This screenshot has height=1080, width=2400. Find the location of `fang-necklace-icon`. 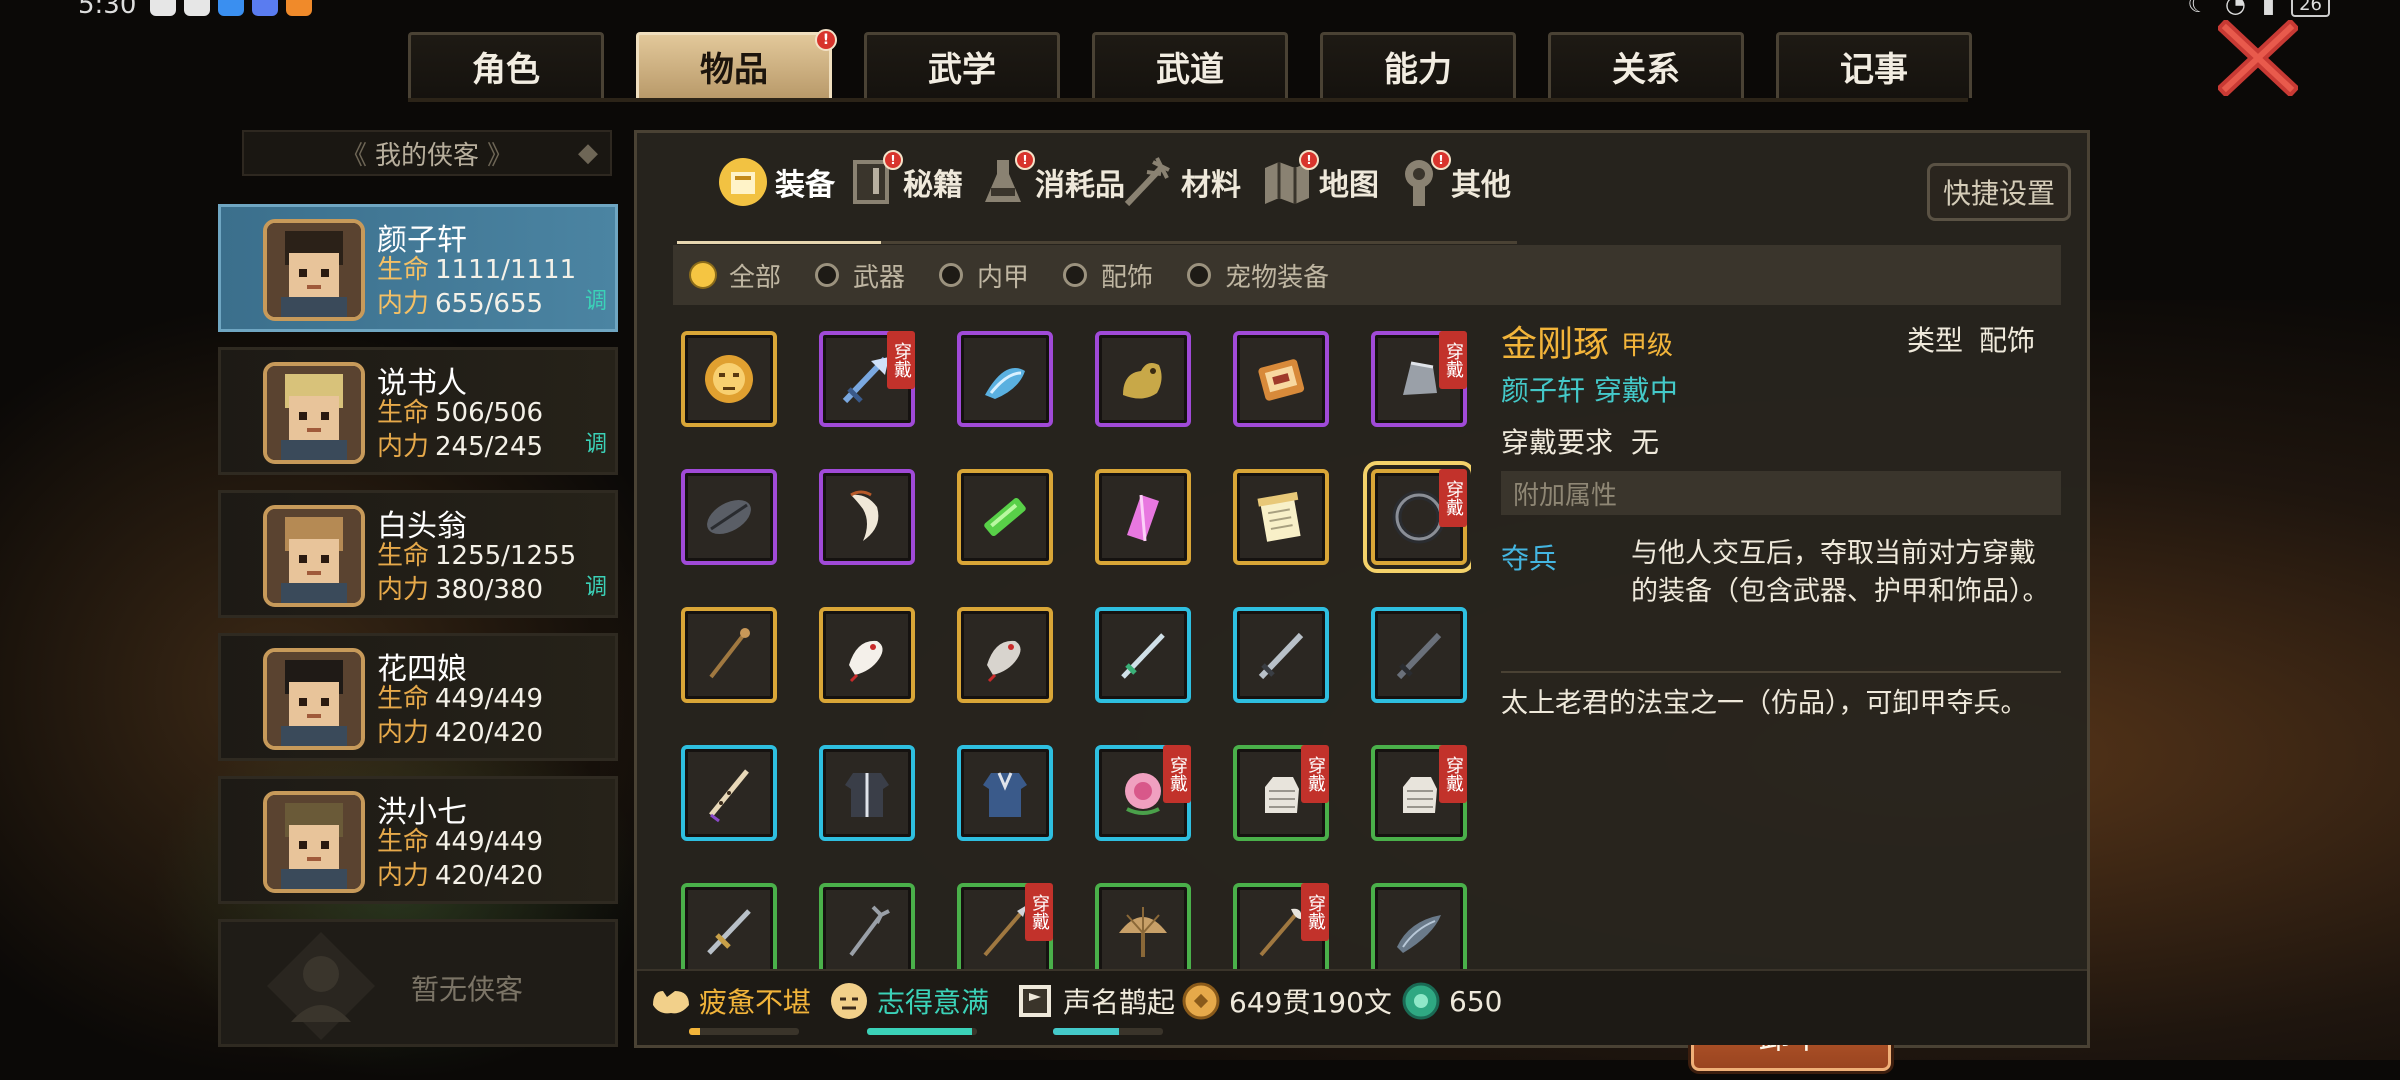

fang-necklace-icon is located at coordinates (864, 515).